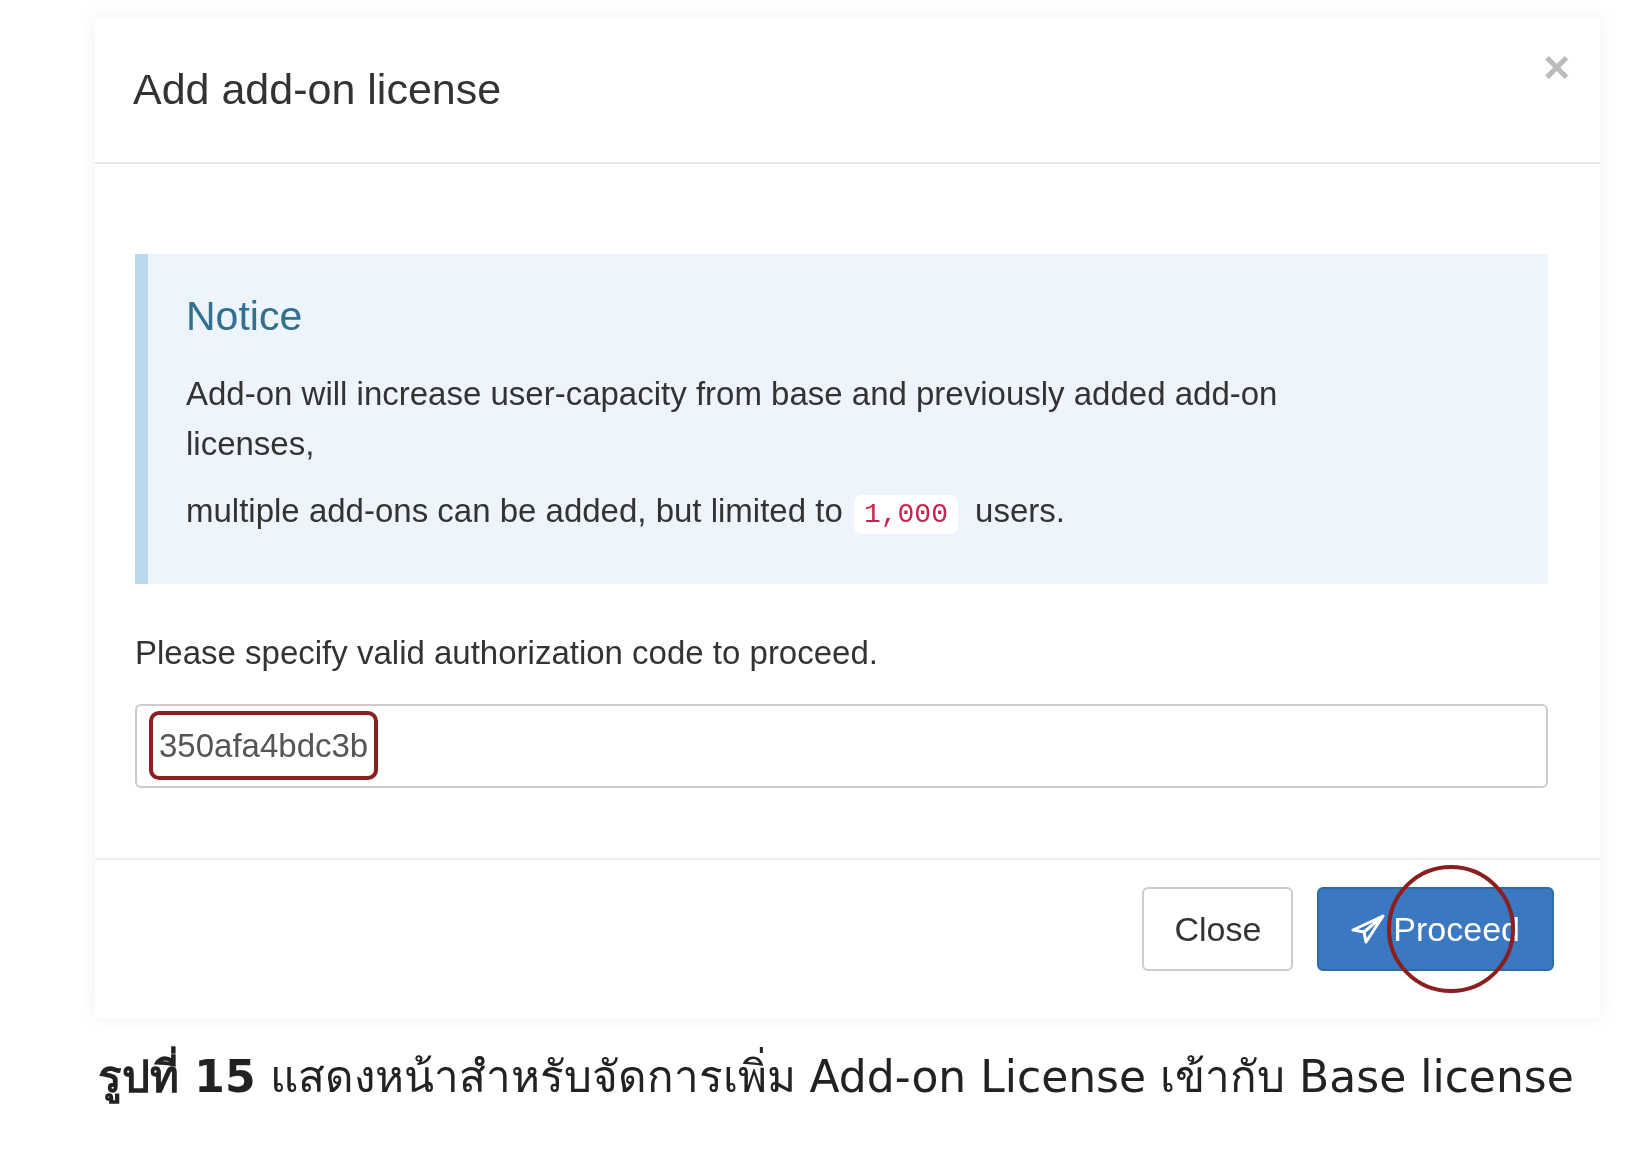 This screenshot has height=1156, width=1626. I want to click on notice-heading: Notice, so click(245, 316).